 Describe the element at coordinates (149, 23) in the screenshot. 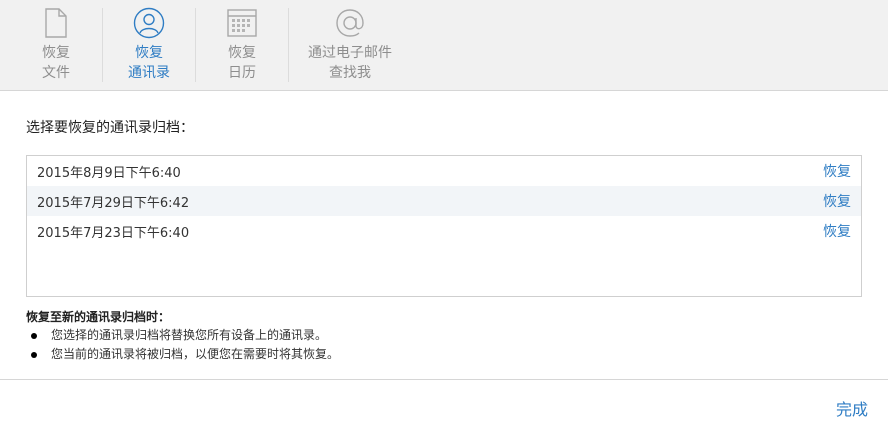

I see `contacts-icon` at that location.